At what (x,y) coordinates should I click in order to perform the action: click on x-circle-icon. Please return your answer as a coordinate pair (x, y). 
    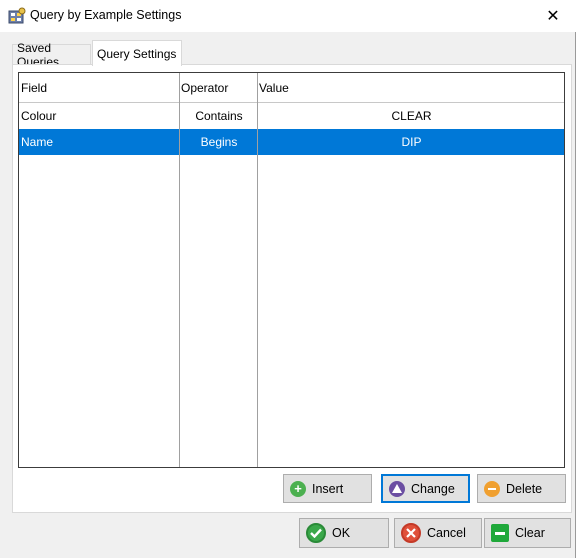
    Looking at the image, I should click on (411, 533).